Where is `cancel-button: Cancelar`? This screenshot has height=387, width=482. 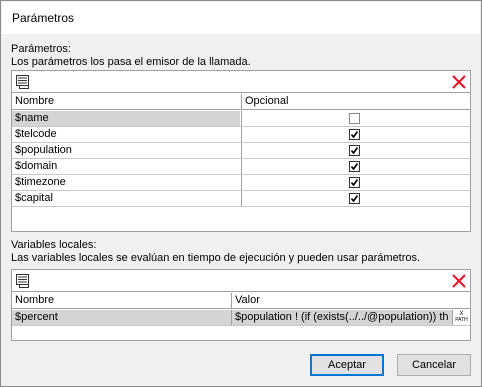 cancel-button: Cancelar is located at coordinates (434, 365).